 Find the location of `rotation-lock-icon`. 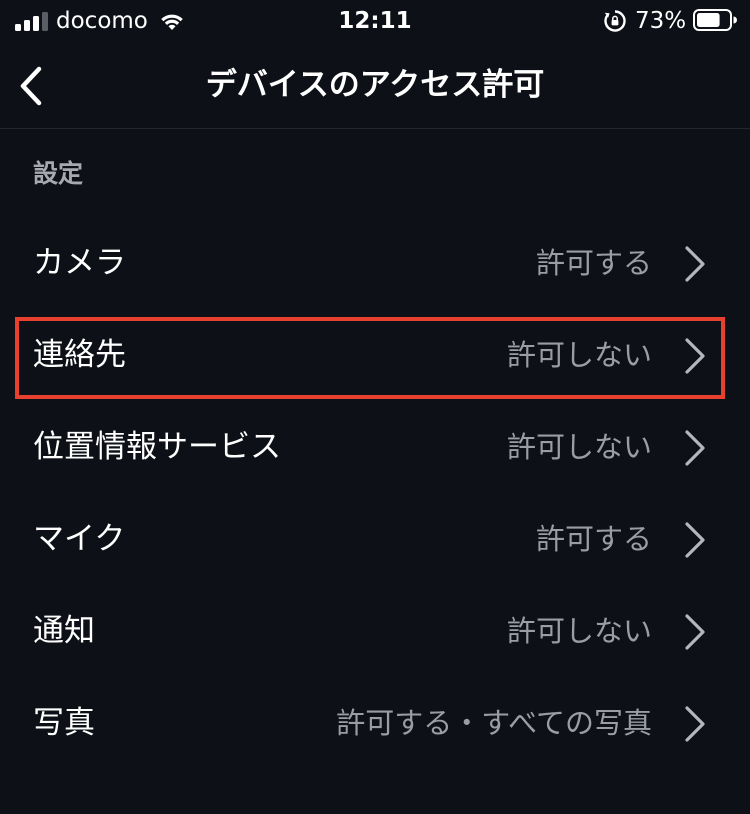

rotation-lock-icon is located at coordinates (615, 21).